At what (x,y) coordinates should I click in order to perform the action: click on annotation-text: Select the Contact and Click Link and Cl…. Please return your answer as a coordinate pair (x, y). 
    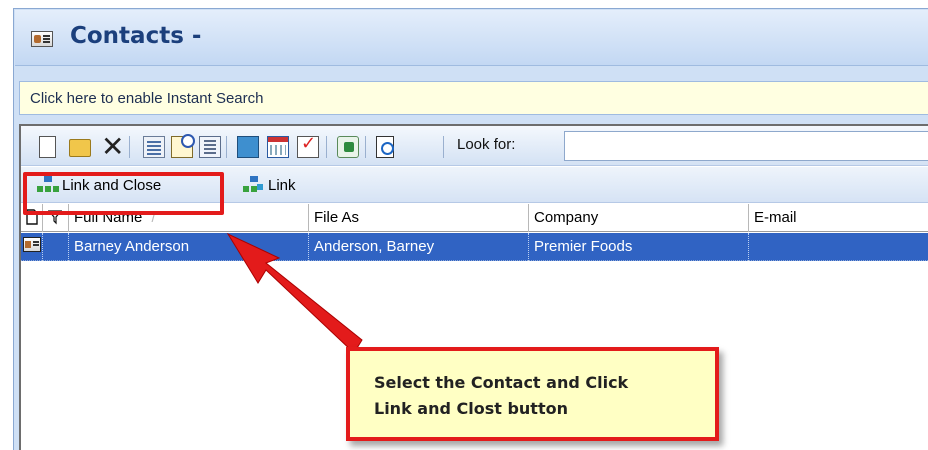
    Looking at the image, I should click on (501, 395).